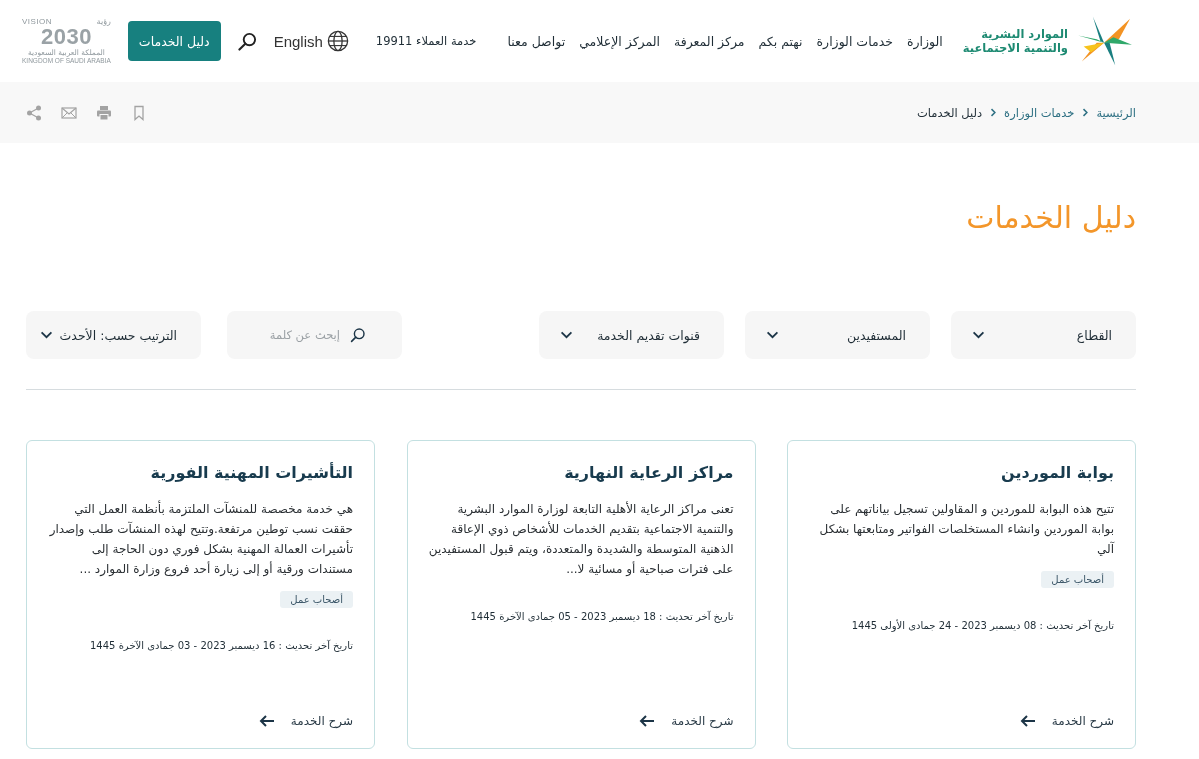 The width and height of the screenshot is (1199, 759). I want to click on card-description: تتيح هذه البوابة للموردين و المقاولين تسجيل بياناتهم على بوابة الموردين وانشاء المستخلصات الفواتير ومتابعتها بشكل آلي, so click(966, 529).